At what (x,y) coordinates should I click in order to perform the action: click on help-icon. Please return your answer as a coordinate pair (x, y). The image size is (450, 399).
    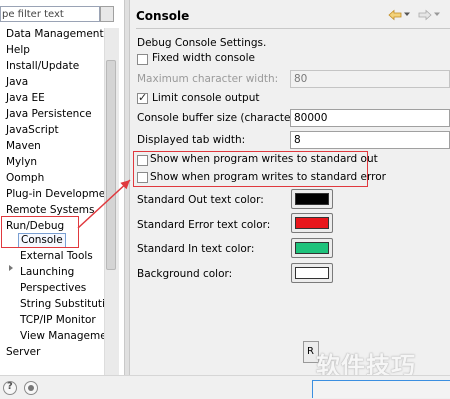
    Looking at the image, I should click on (10, 388).